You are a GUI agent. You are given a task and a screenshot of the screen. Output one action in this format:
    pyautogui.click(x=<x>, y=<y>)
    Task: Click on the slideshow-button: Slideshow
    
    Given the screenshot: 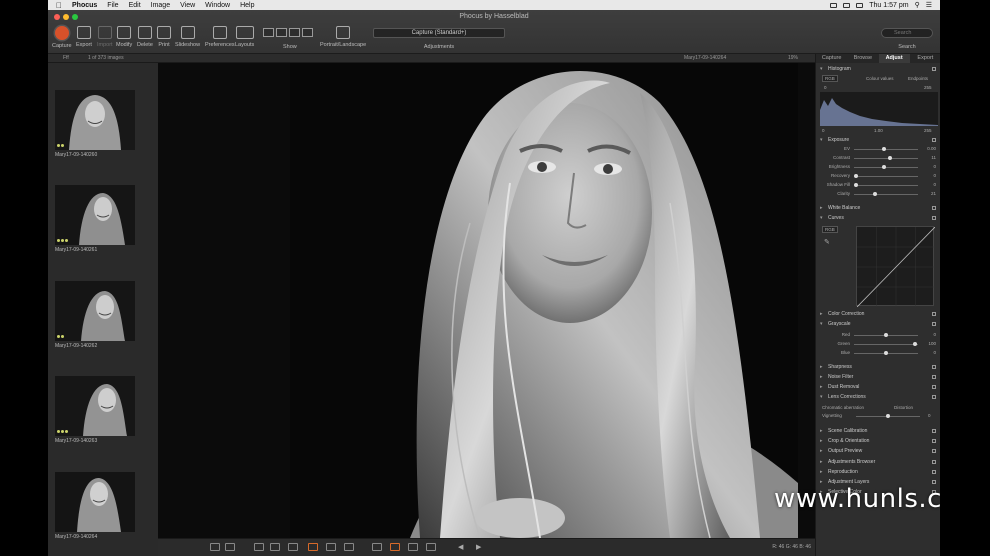 What is the action you would take?
    pyautogui.click(x=187, y=37)
    